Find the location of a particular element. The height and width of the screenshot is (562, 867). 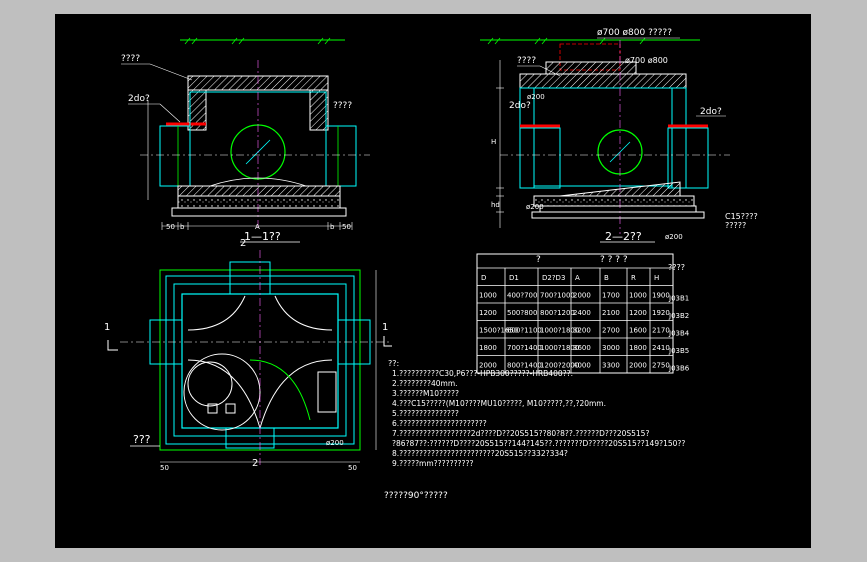

table-cell: 1900 is located at coordinates (661, 296).